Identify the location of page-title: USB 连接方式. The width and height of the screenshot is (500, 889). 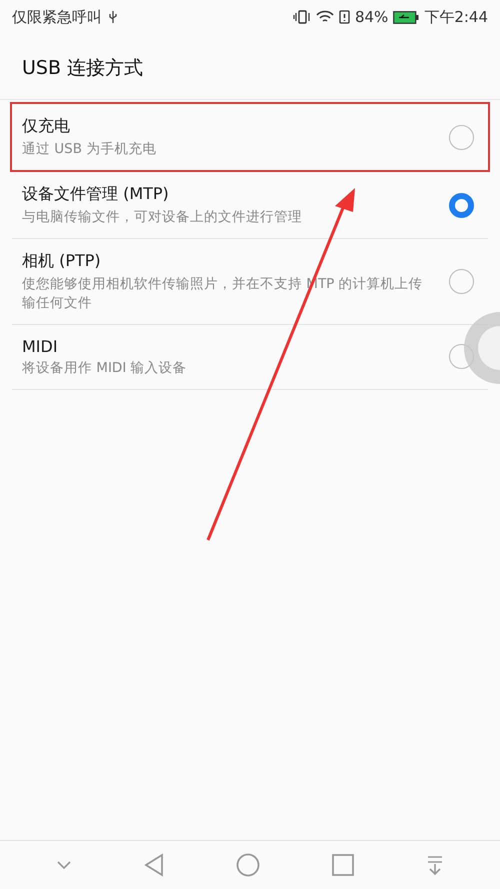
(250, 67).